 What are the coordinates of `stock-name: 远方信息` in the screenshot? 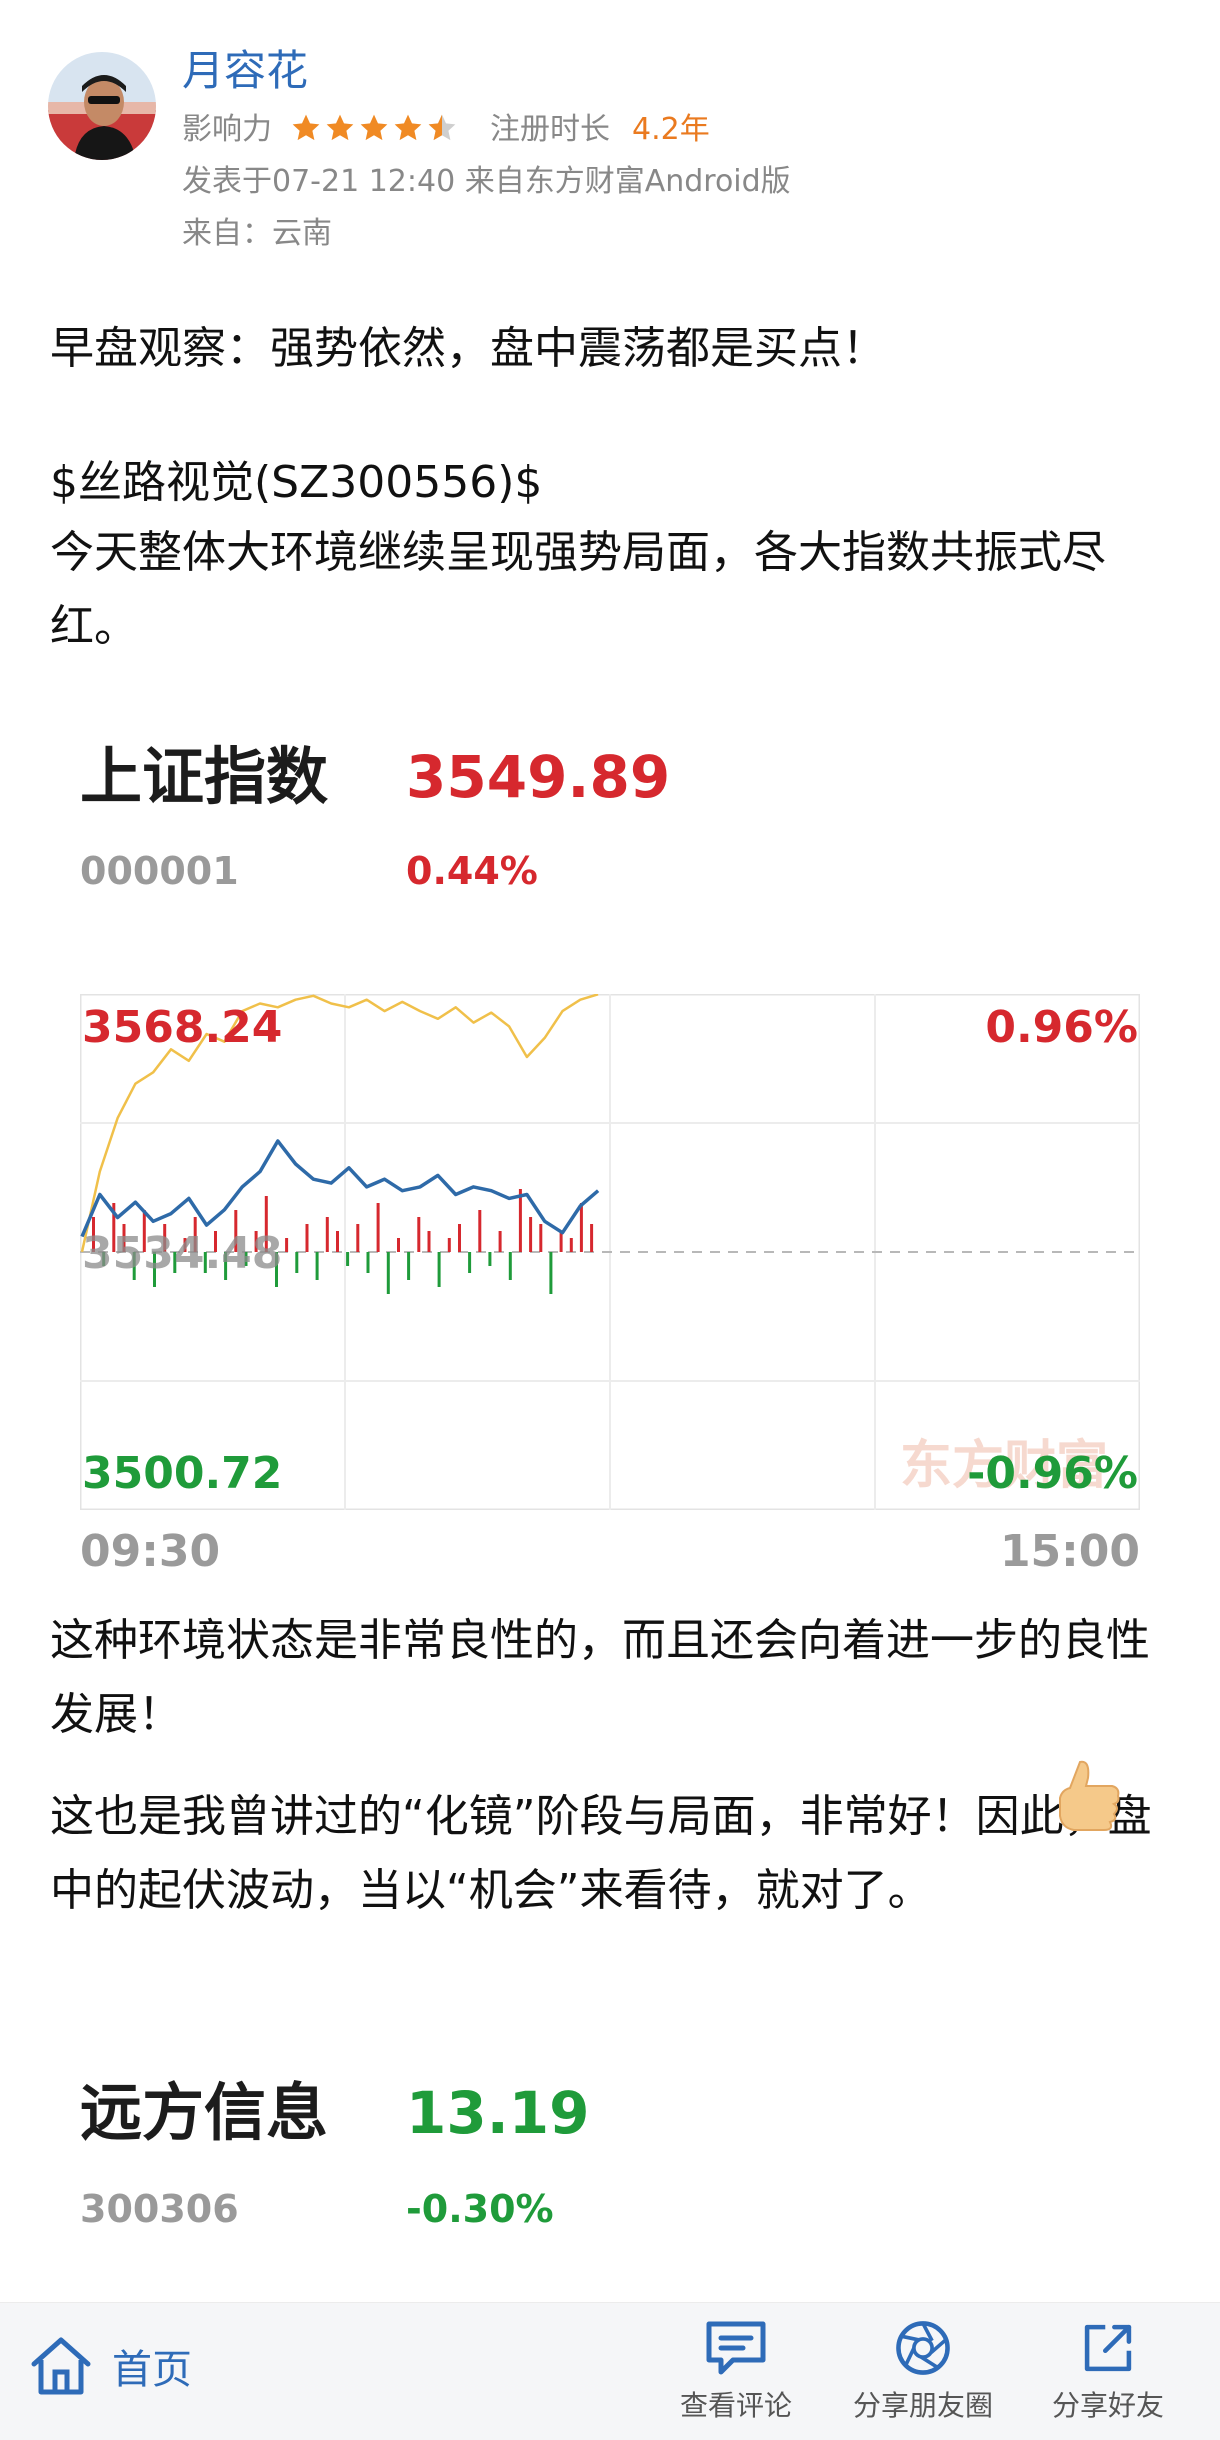 It's located at (204, 2113).